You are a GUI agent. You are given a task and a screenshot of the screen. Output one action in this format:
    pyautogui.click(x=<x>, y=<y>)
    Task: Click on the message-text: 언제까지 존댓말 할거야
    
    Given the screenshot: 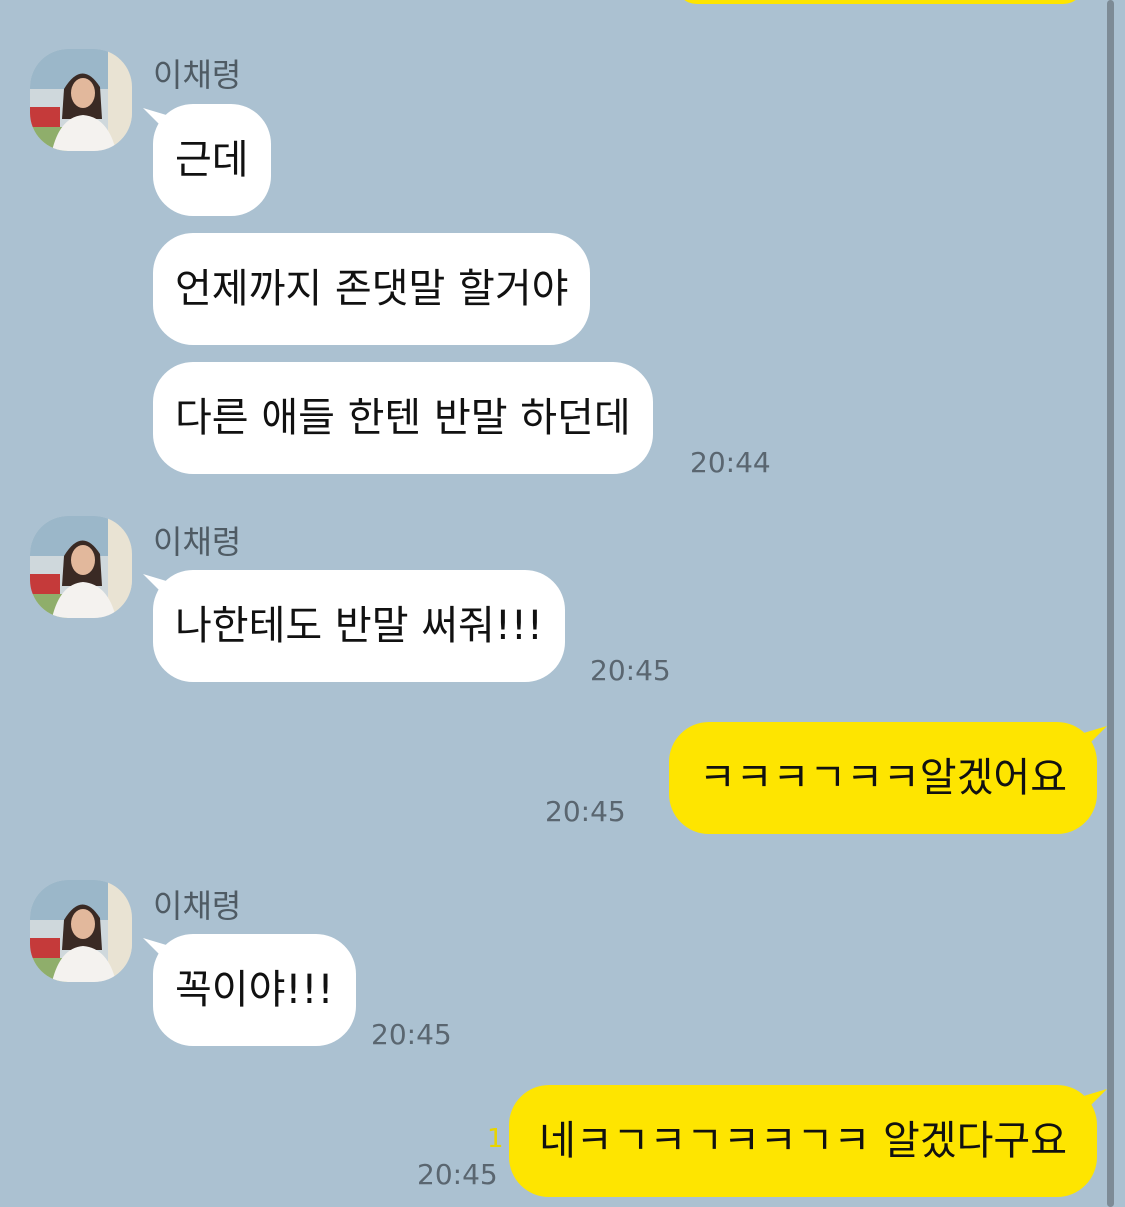 What is the action you would take?
    pyautogui.click(x=372, y=289)
    